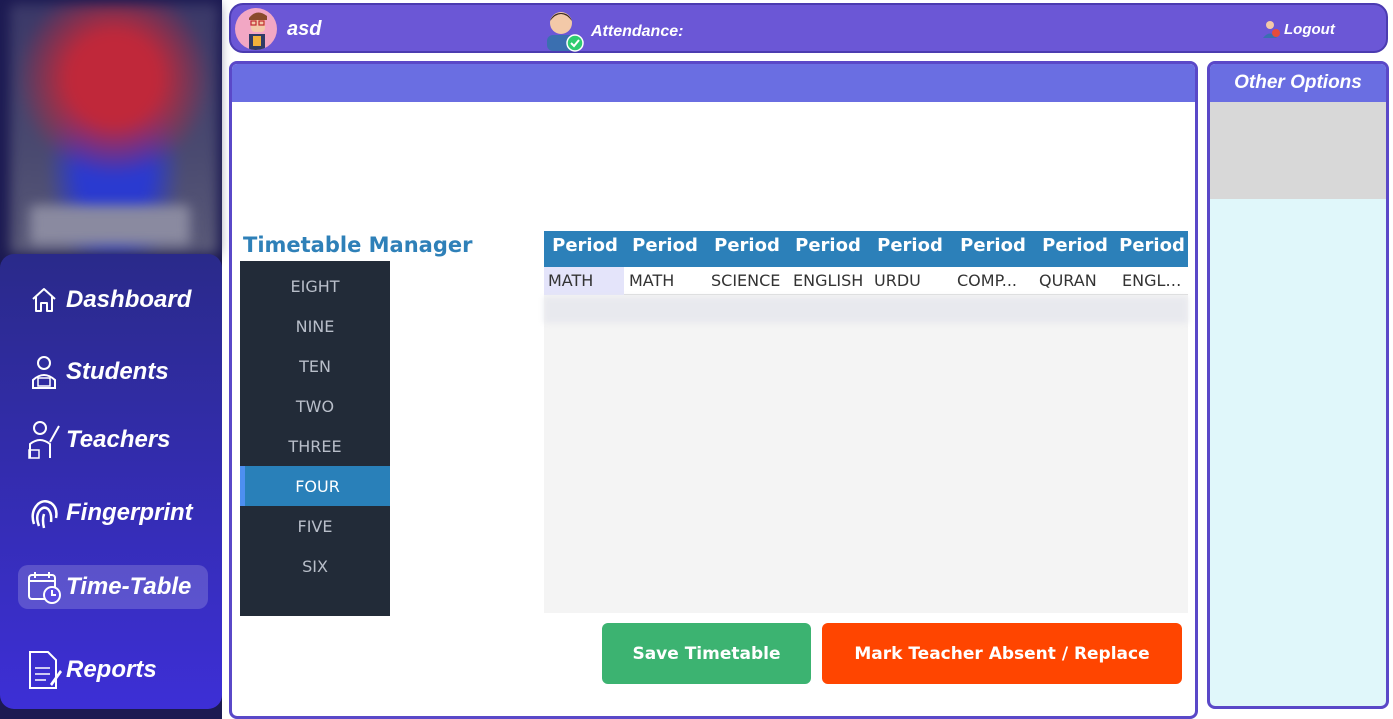 This screenshot has width=1393, height=719. I want to click on class-item-nine: NINE, so click(315, 326).